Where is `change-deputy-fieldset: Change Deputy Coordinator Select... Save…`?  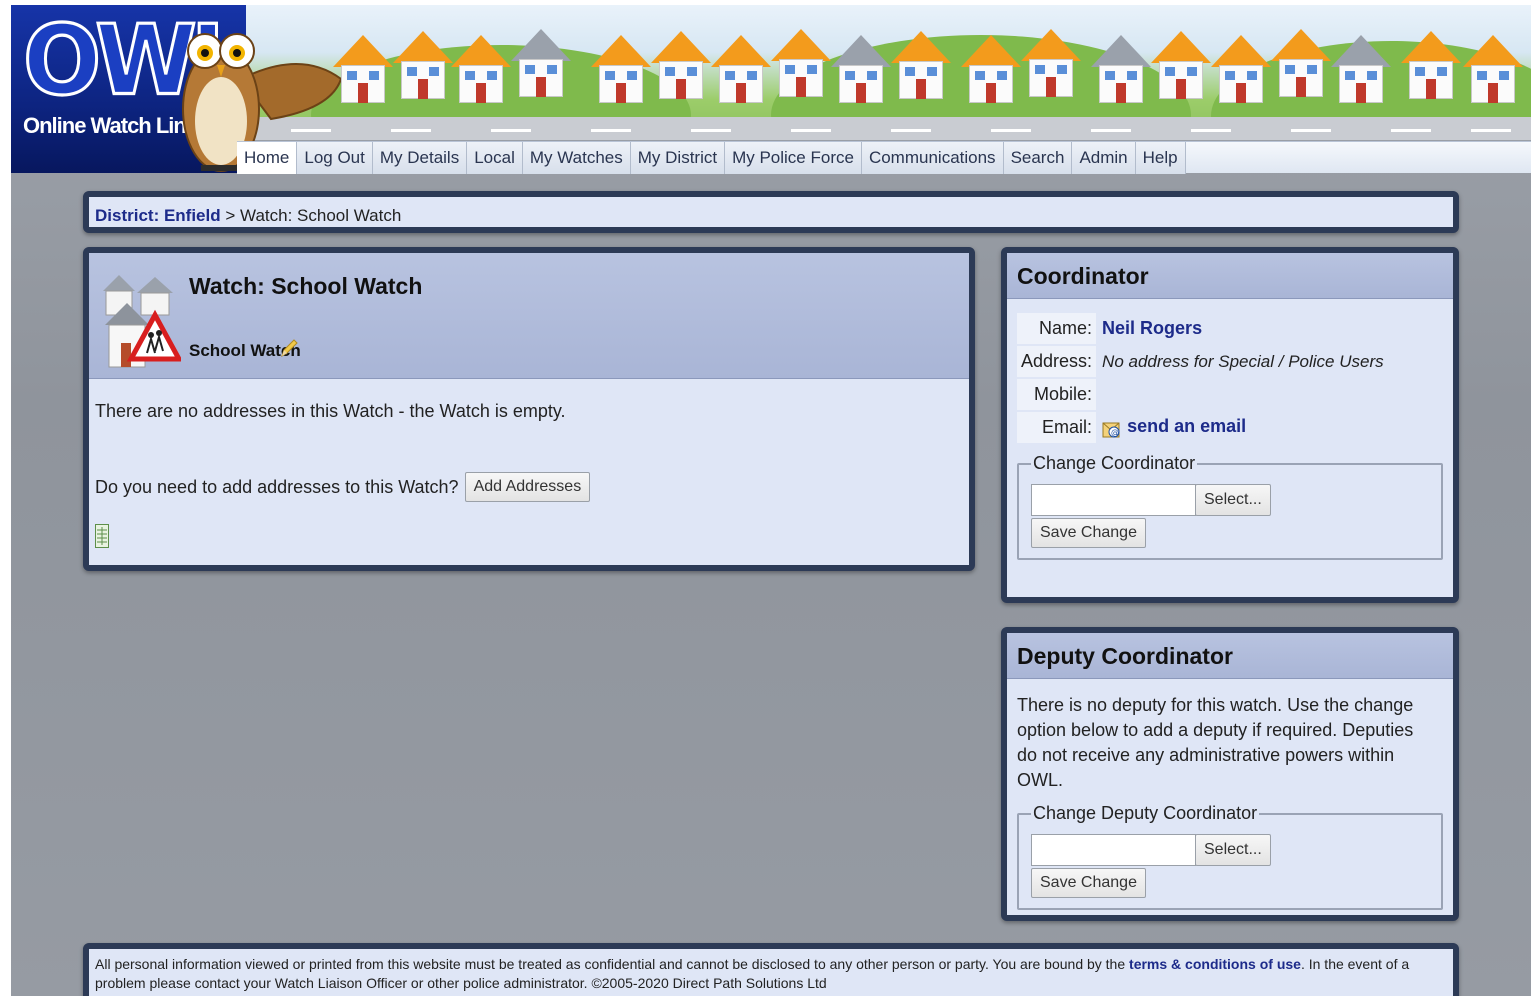
change-deputy-fieldset: Change Deputy Coordinator Select... Save… is located at coordinates (1230, 856).